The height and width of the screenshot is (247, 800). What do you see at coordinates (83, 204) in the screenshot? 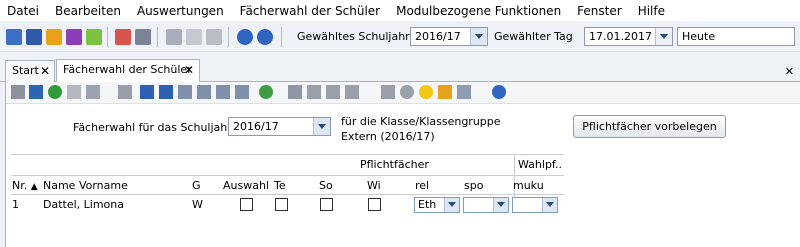
I see `row-name: Dattel, Limona` at bounding box center [83, 204].